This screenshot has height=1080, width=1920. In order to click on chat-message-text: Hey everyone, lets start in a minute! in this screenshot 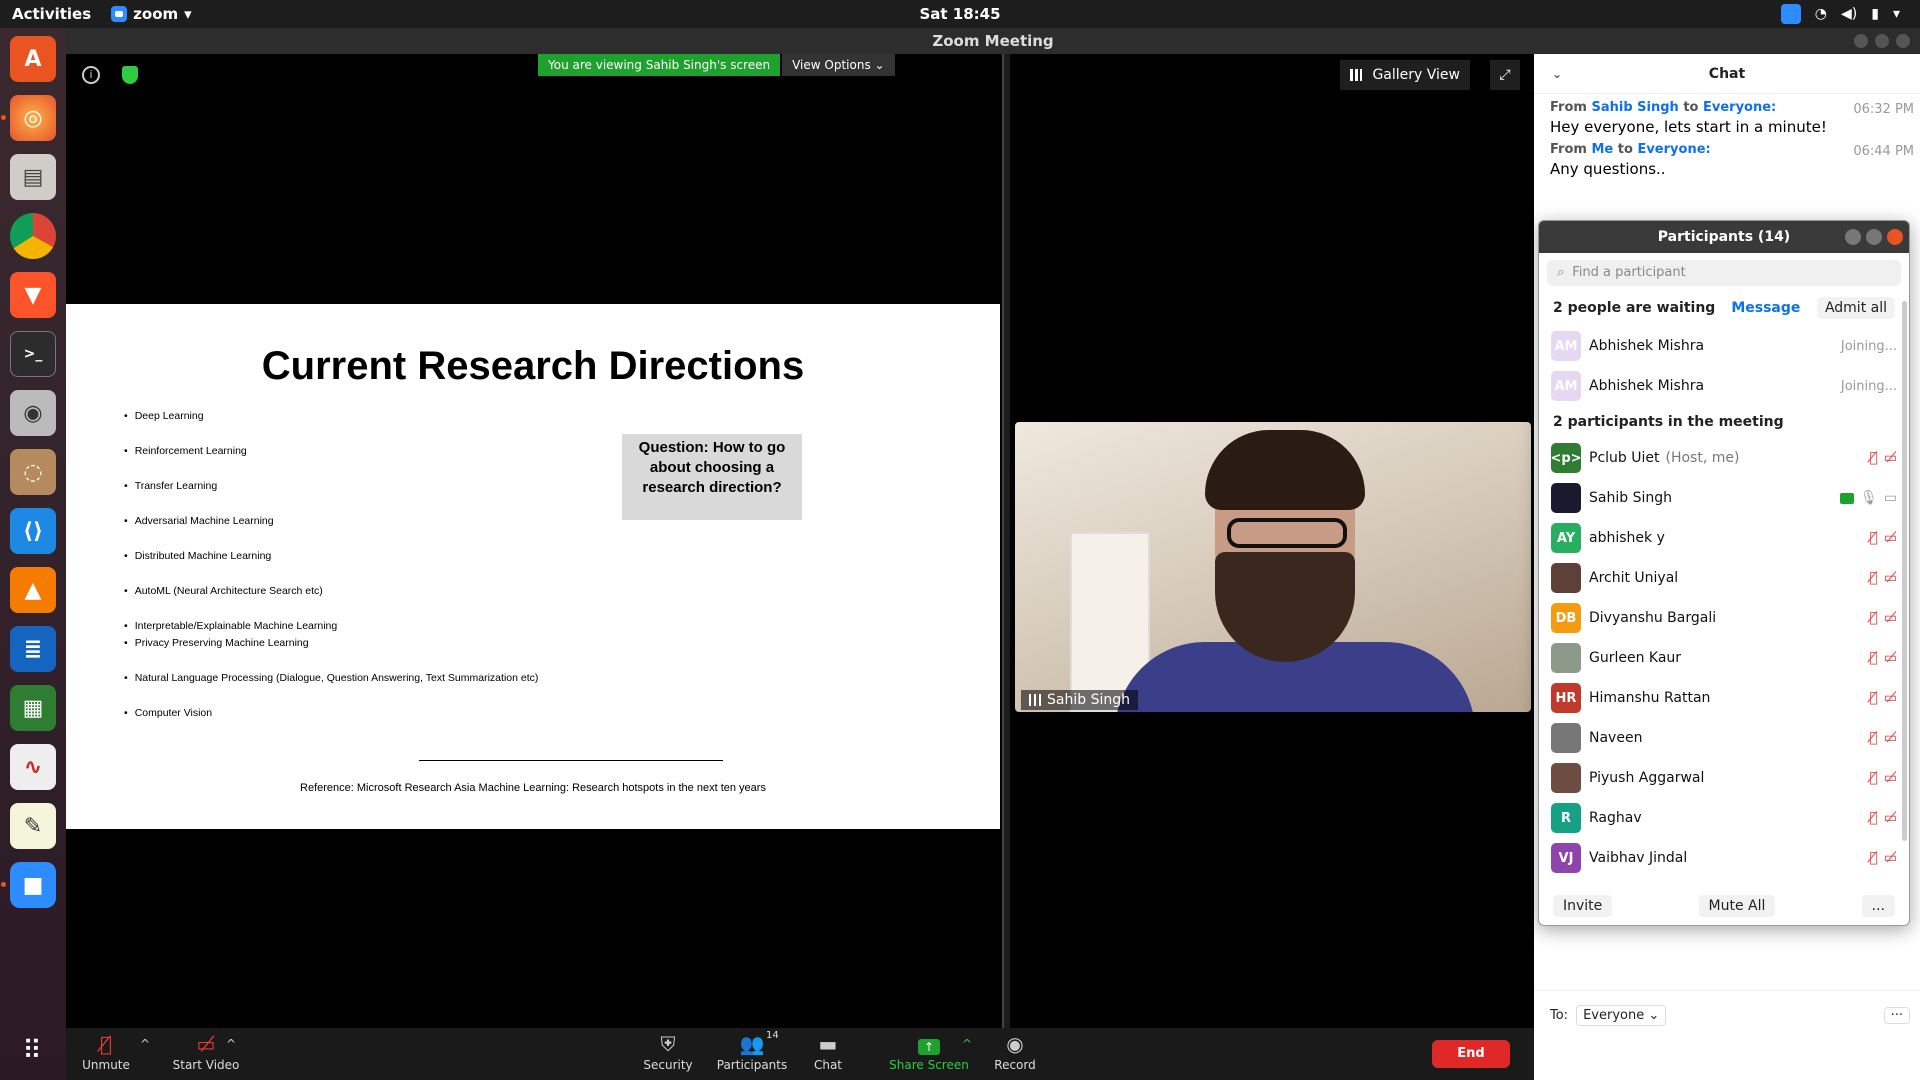, I will do `click(1688, 127)`.